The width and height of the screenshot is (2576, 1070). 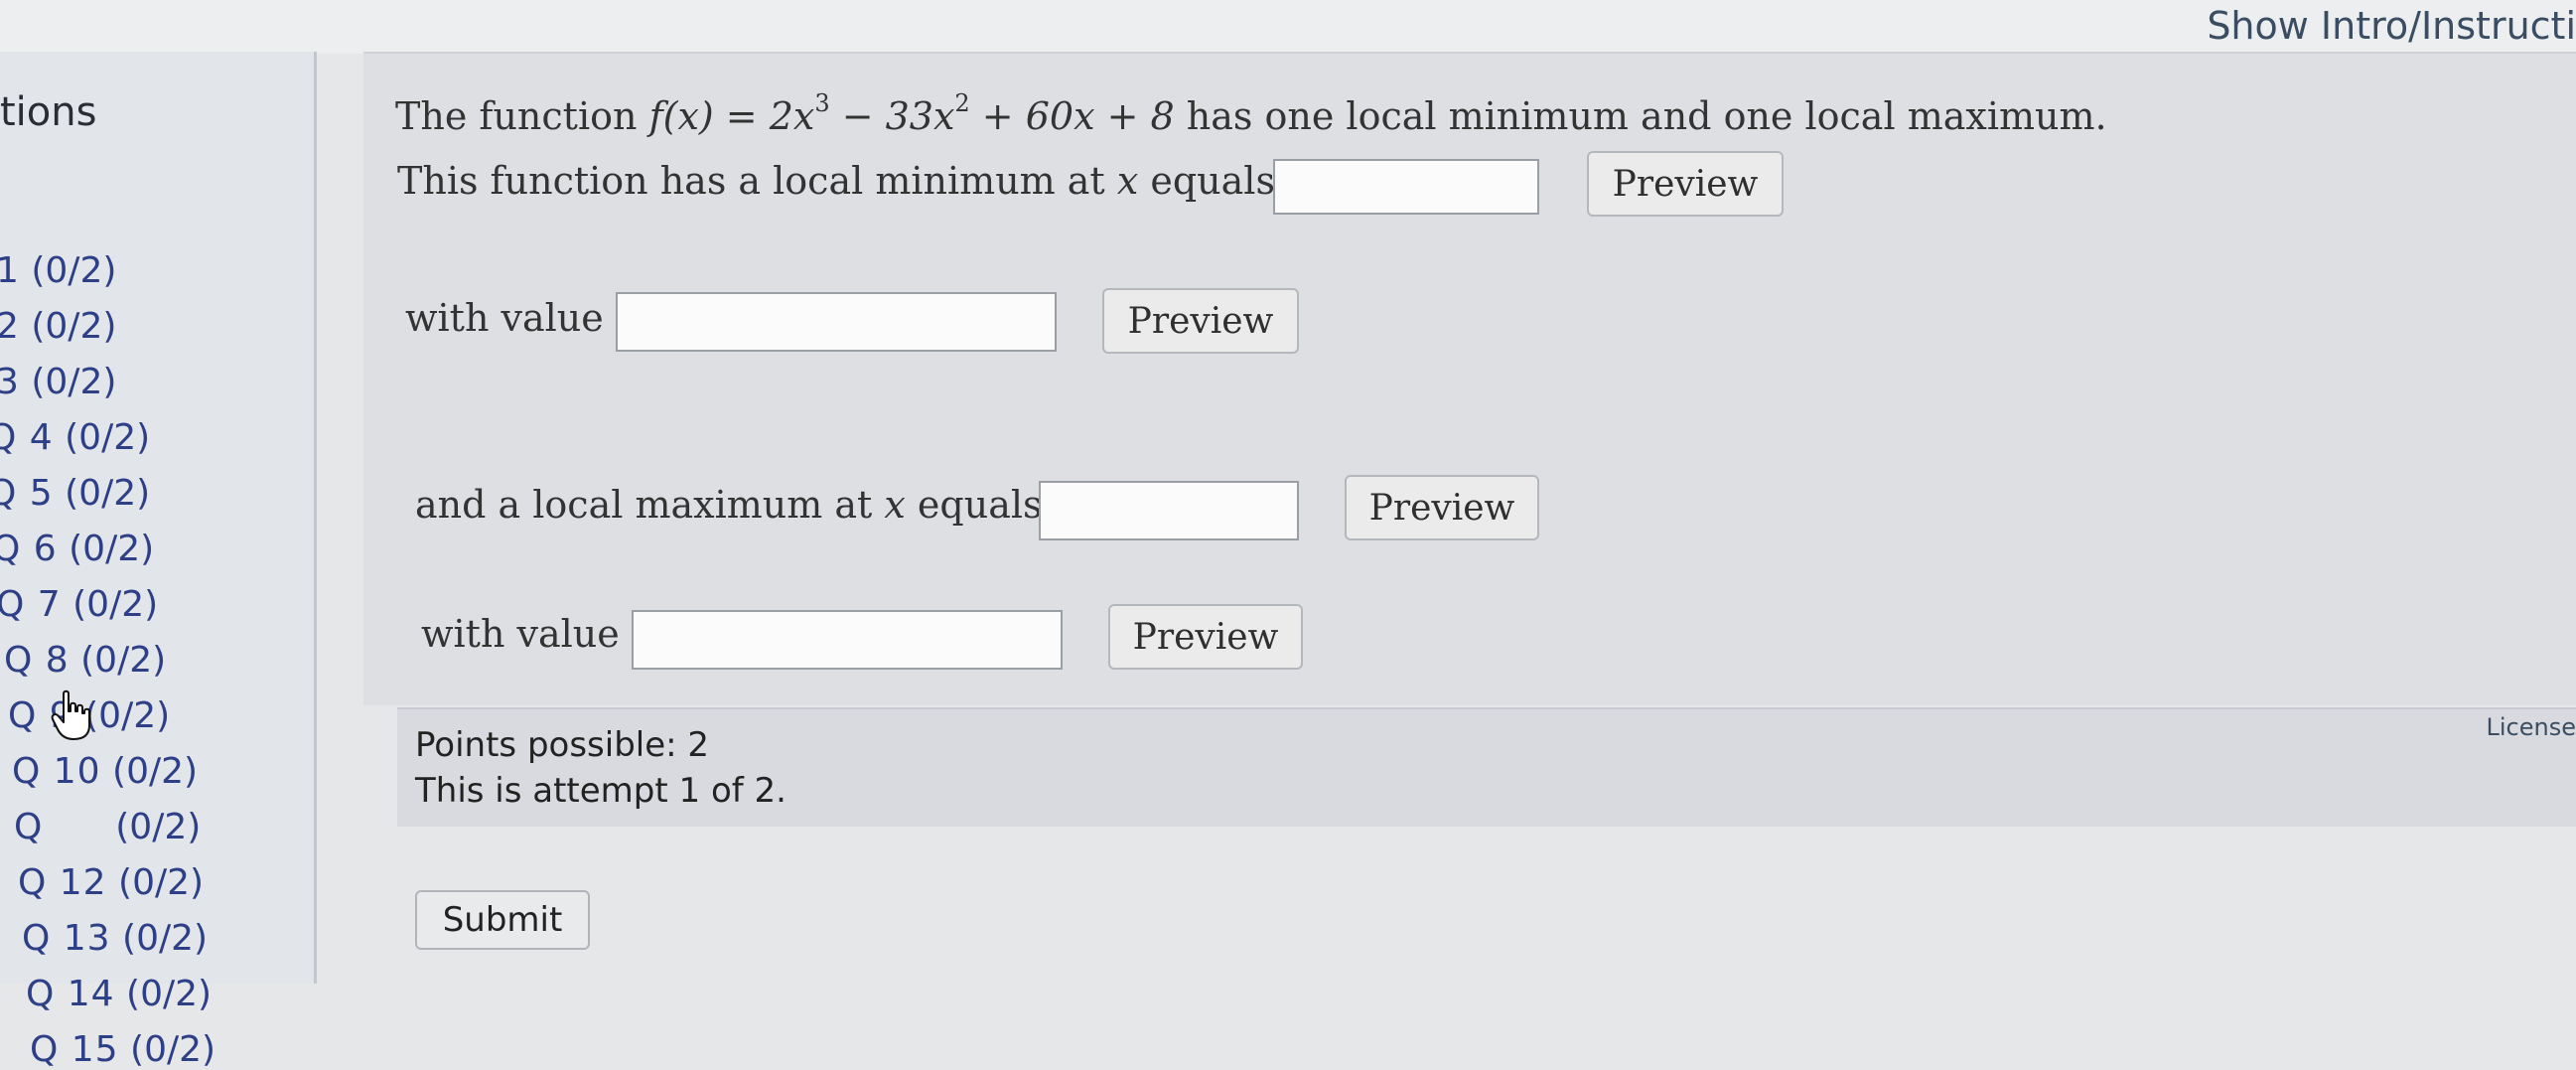 I want to click on term-3: + 60x + 8, so click(x=1078, y=116).